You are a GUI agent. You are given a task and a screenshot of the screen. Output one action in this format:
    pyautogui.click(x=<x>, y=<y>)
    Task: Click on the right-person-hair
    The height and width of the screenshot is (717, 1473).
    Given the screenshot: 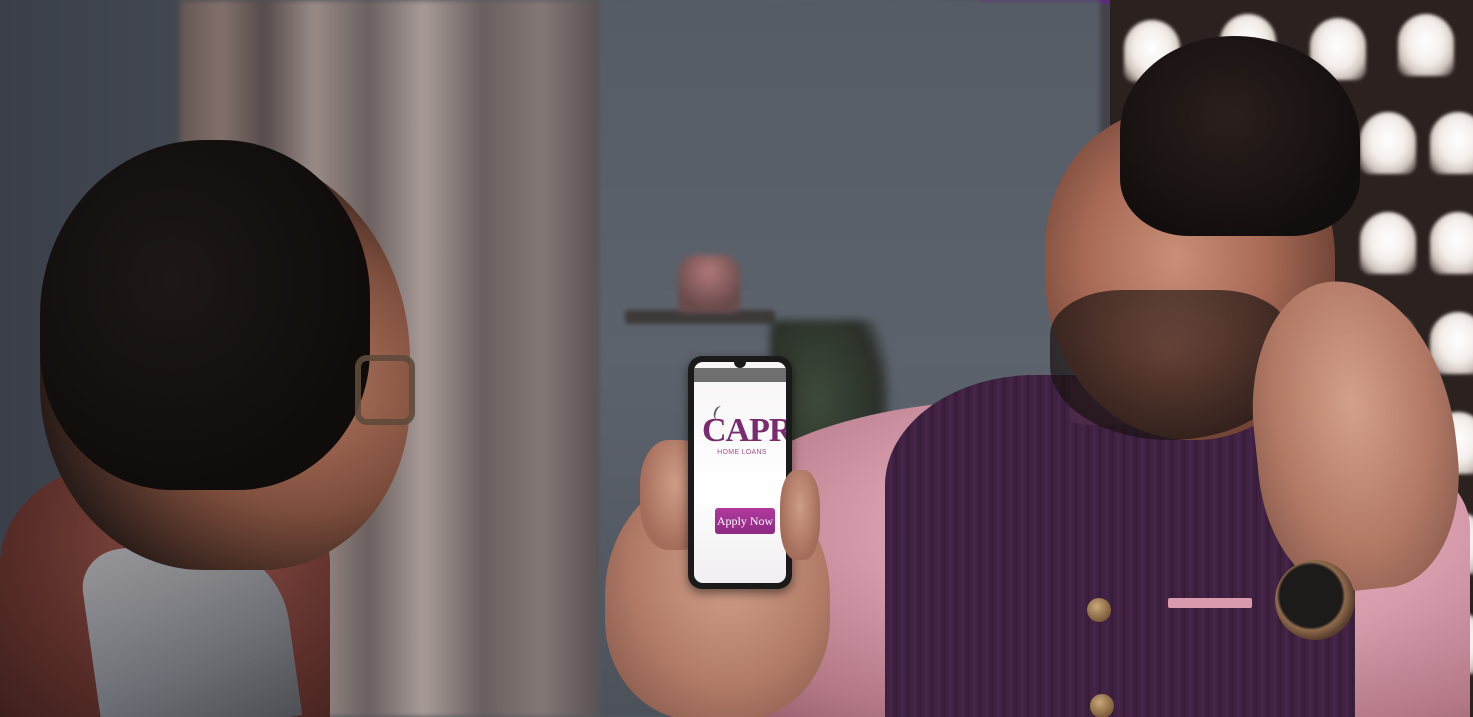 What is the action you would take?
    pyautogui.click(x=1240, y=136)
    